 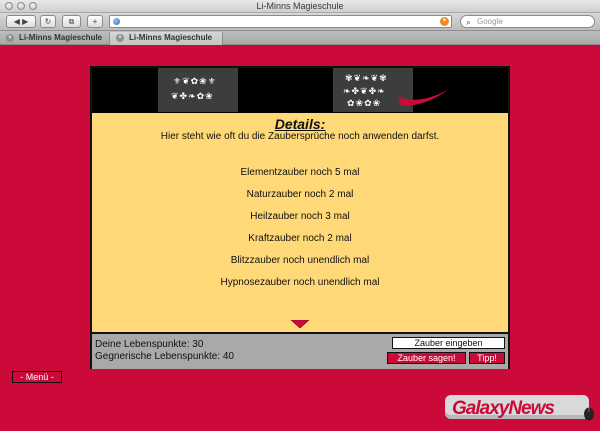 I want to click on tab-1: × Li-Minns Magieschule, so click(x=55, y=38).